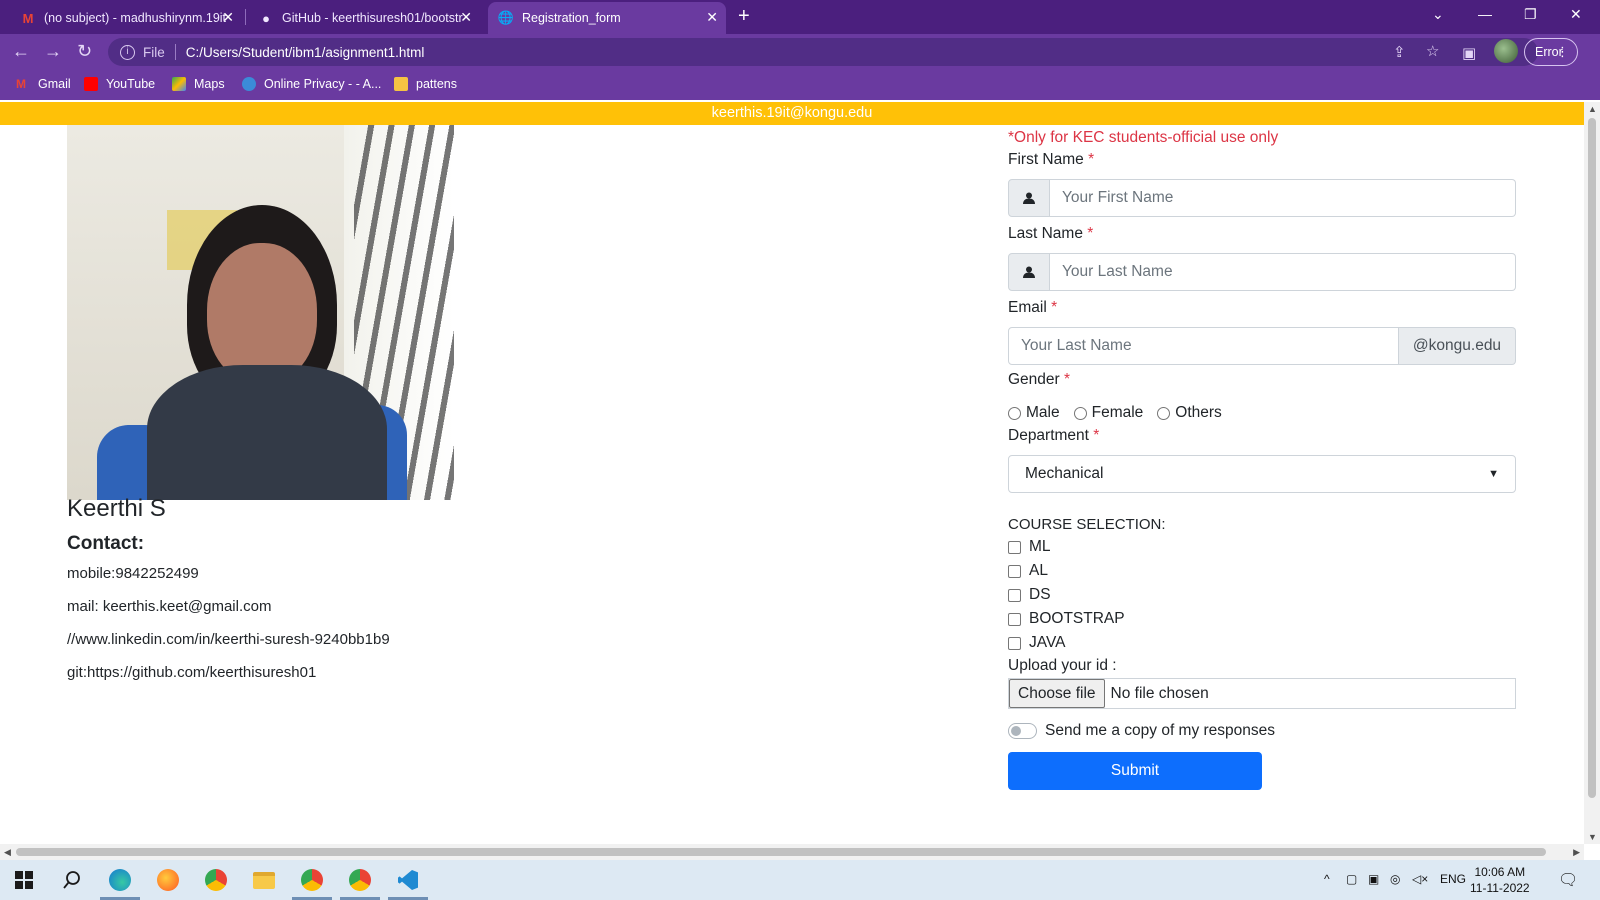  I want to click on first-name-input, so click(1283, 198).